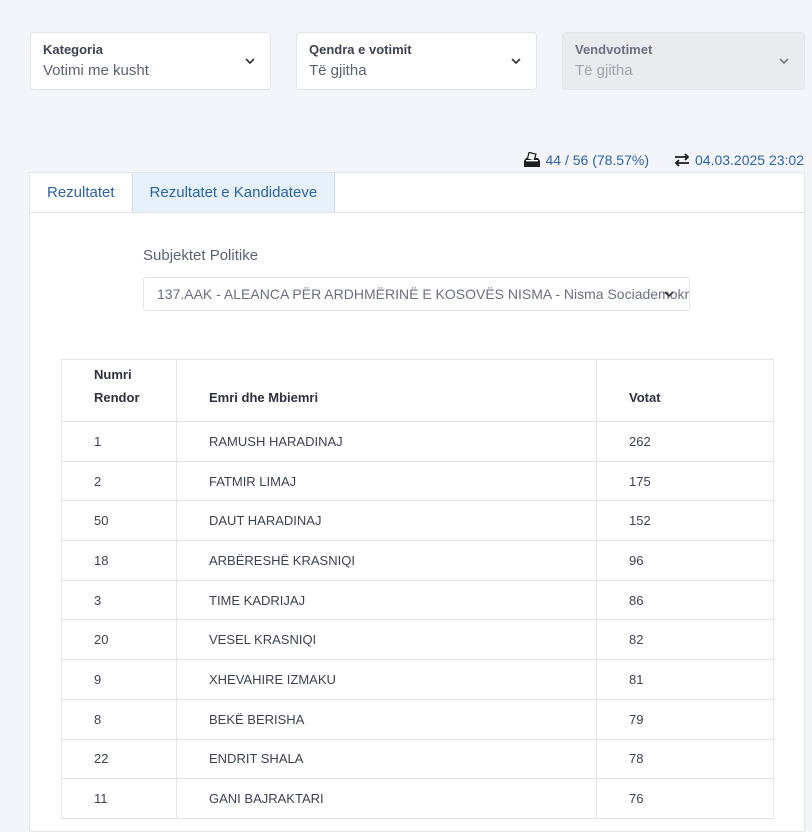 The image size is (812, 832). What do you see at coordinates (386, 679) in the screenshot?
I see `candidate-name: XHEVAHIRE IZMAKU` at bounding box center [386, 679].